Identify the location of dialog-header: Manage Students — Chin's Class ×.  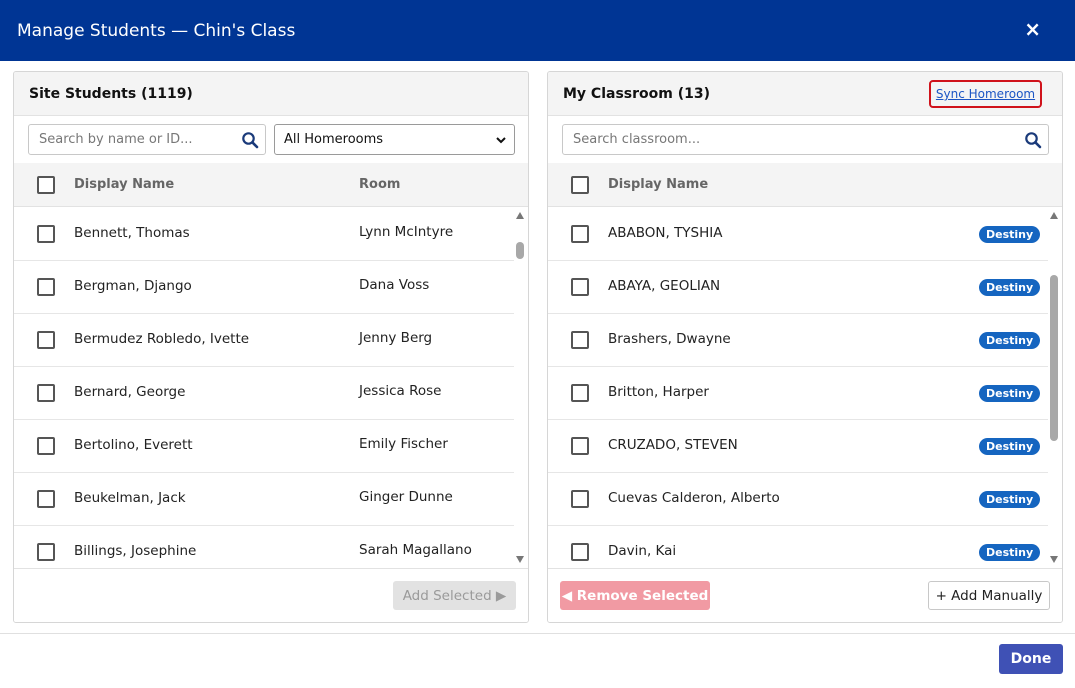
(537, 30).